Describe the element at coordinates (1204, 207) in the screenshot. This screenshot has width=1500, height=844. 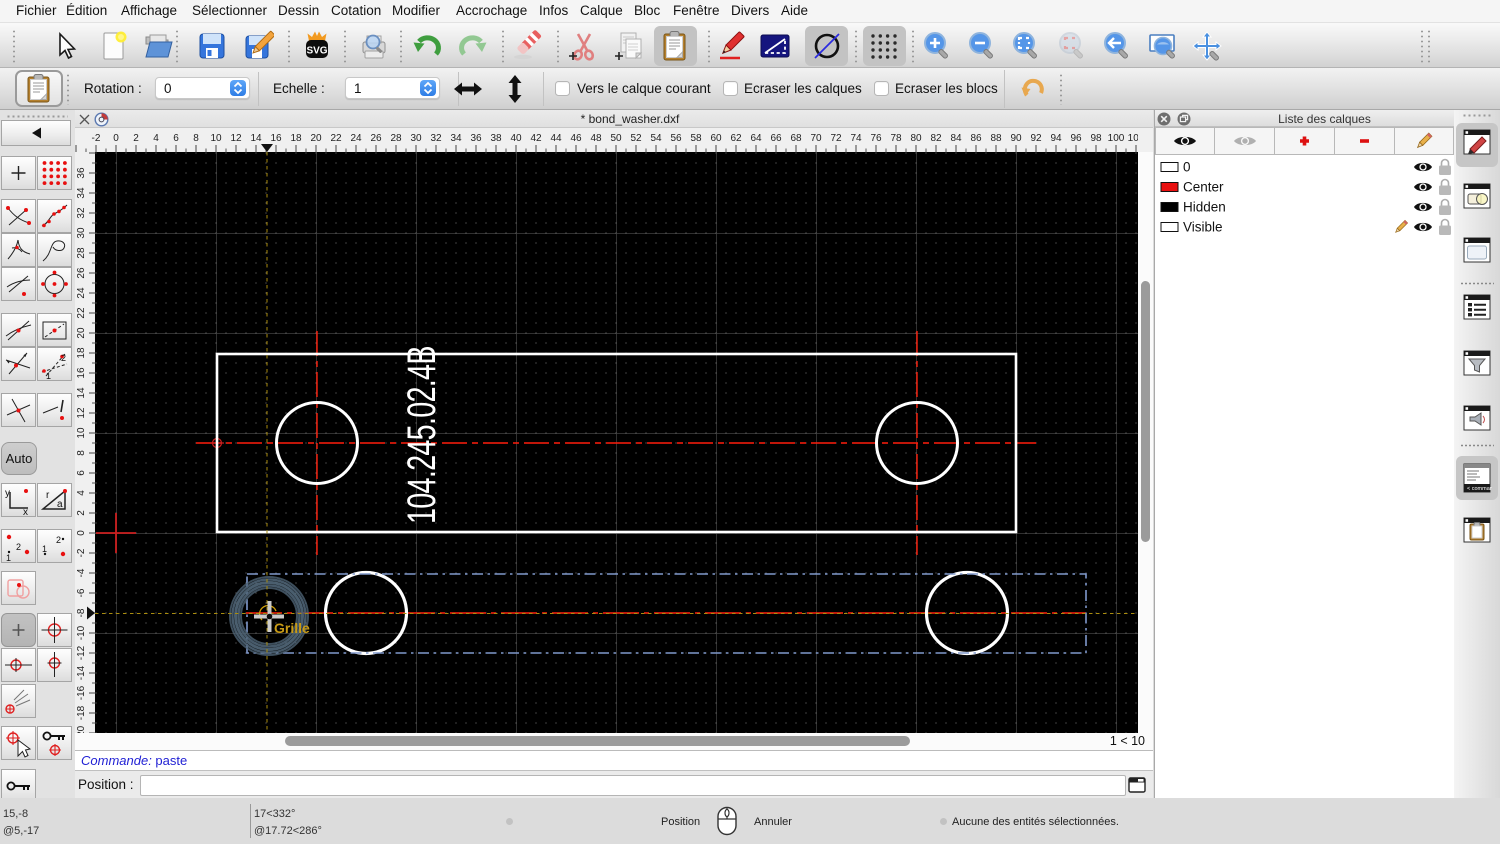
I see `svg-text: Hidden` at that location.